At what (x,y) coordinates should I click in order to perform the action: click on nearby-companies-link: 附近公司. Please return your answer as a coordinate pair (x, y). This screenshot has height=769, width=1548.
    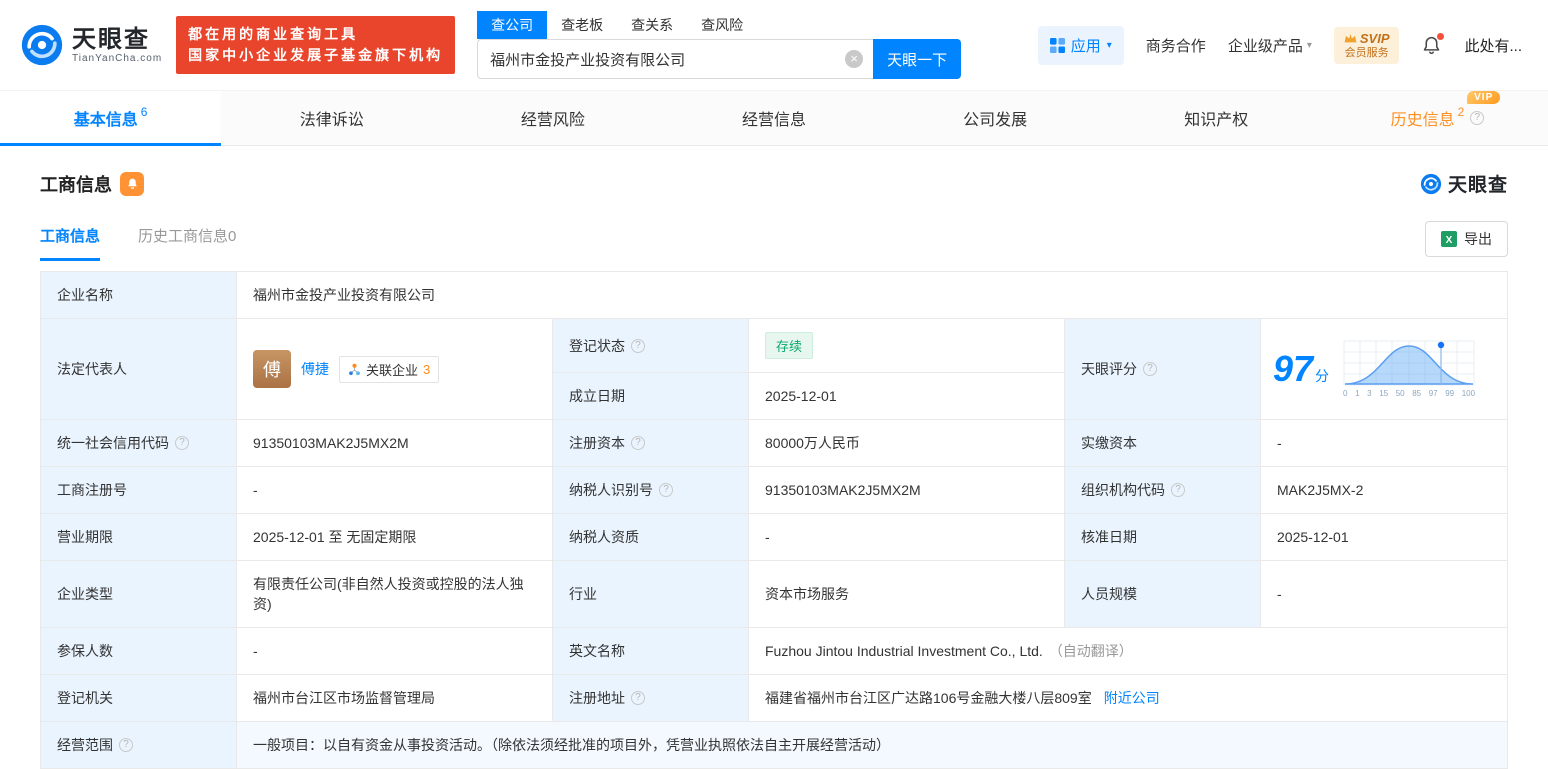
    Looking at the image, I should click on (1132, 698).